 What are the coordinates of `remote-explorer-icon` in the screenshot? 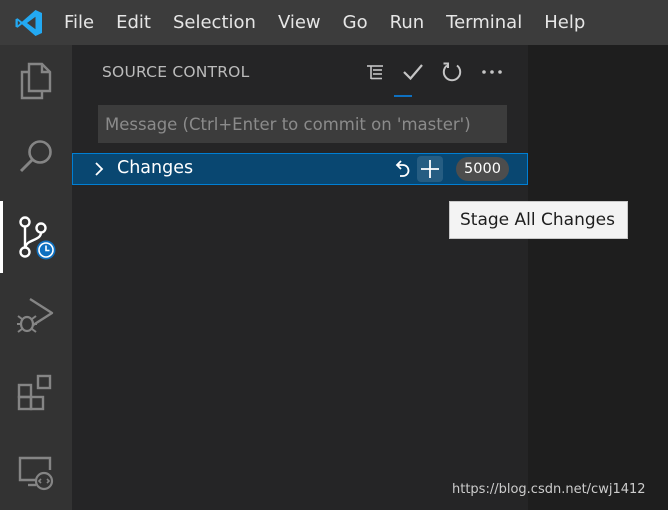 It's located at (36, 473).